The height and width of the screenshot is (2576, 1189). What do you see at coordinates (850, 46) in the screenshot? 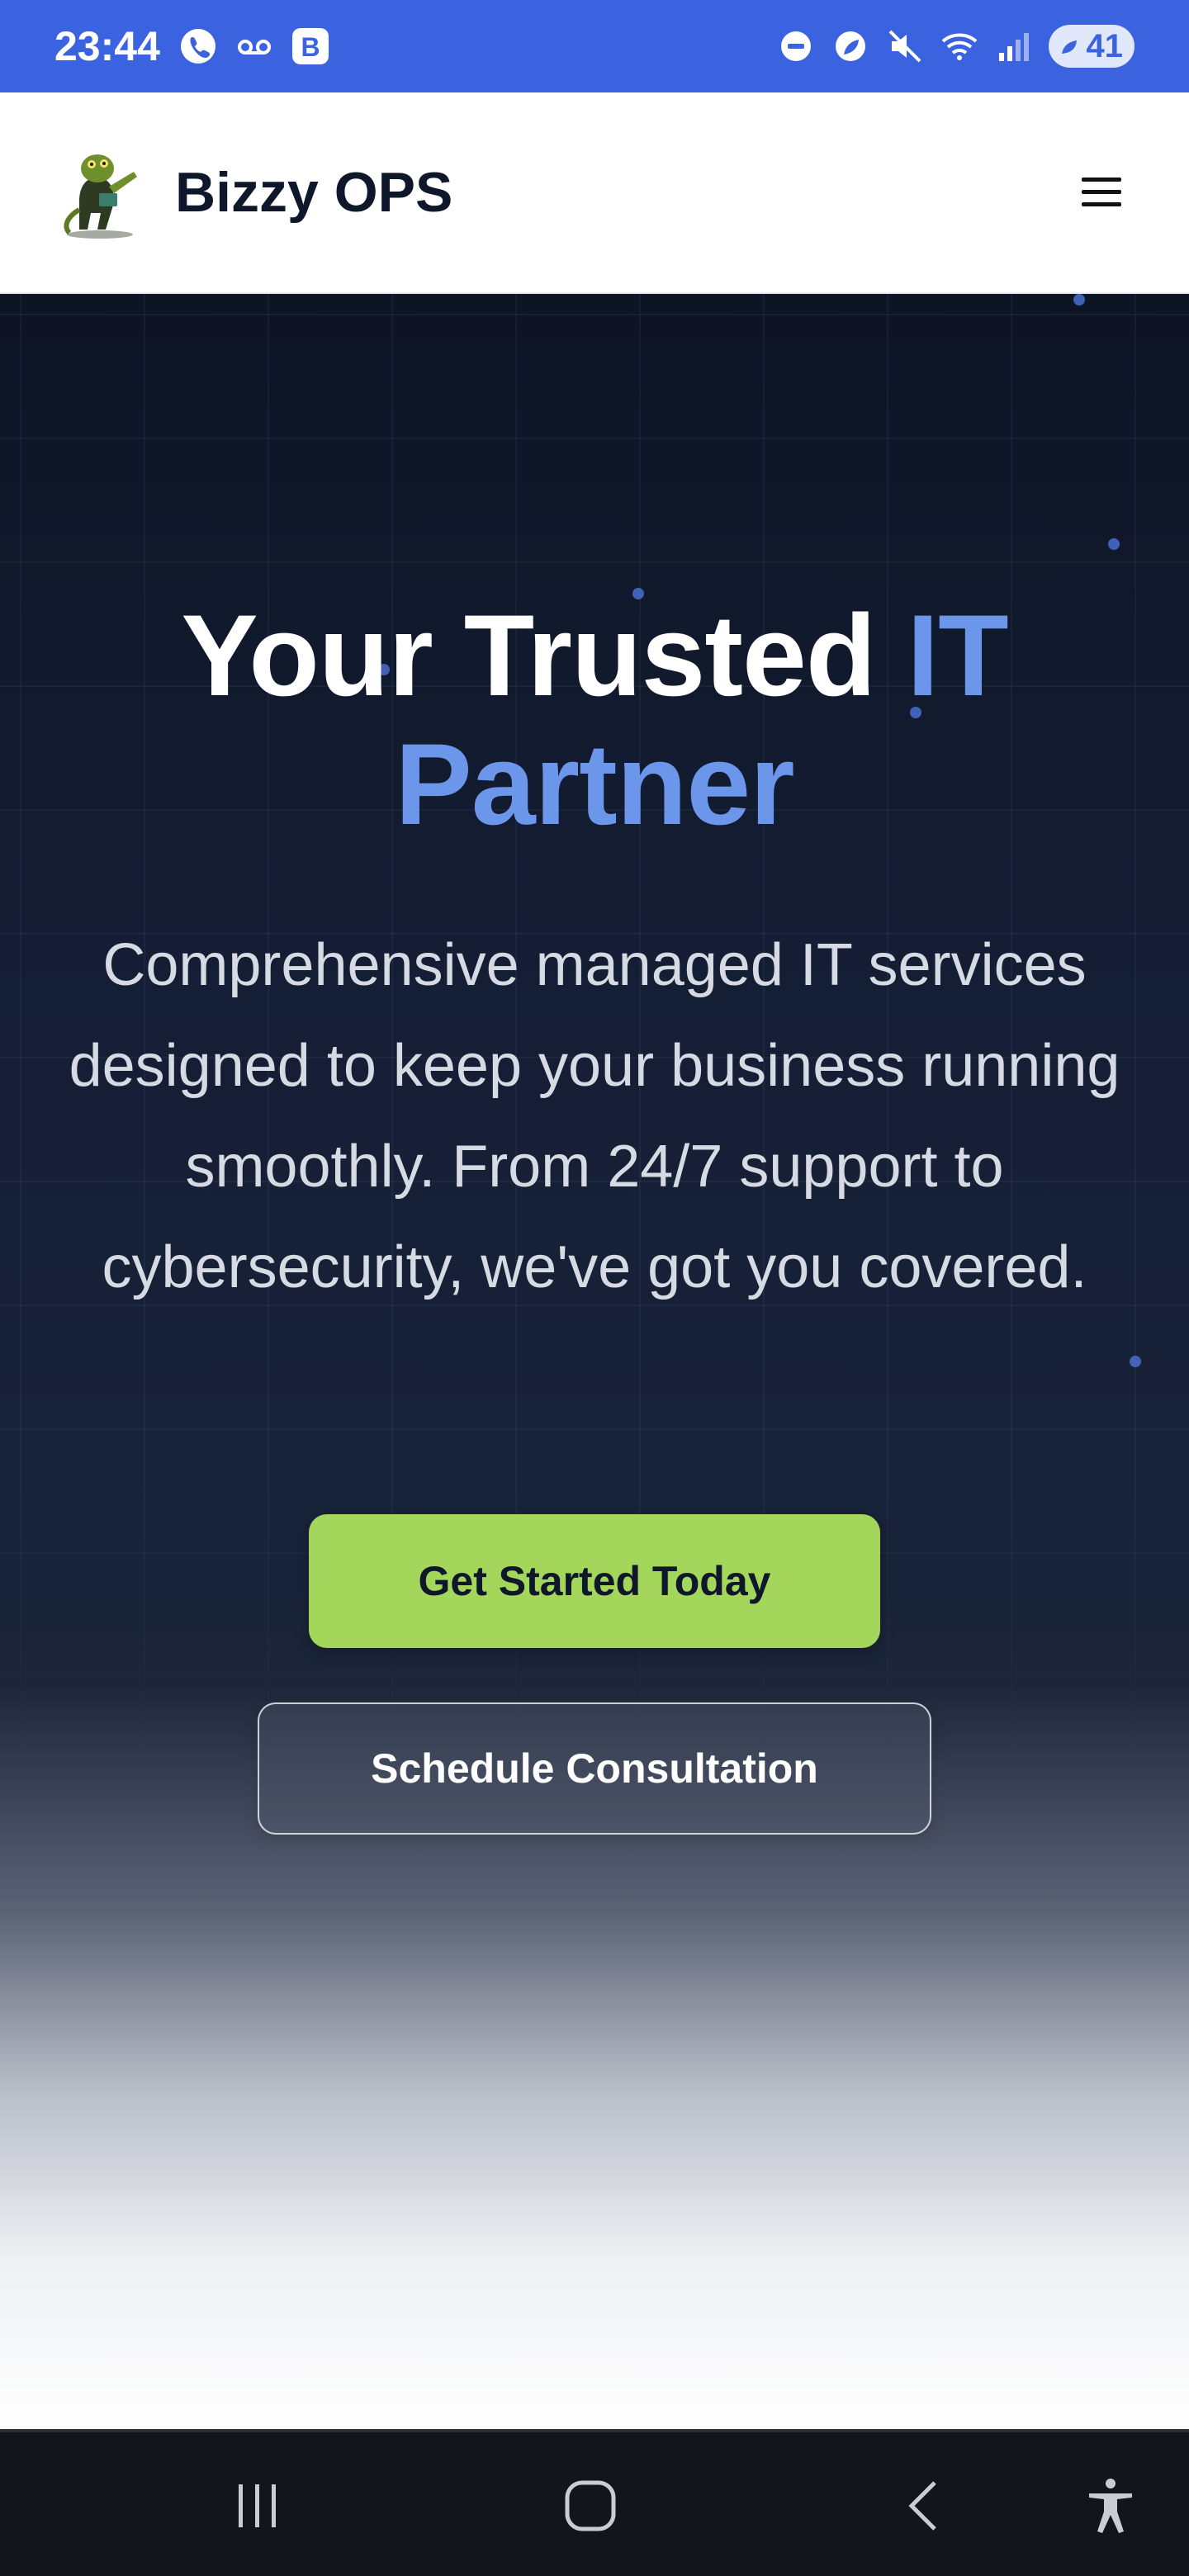
I see `leaf-icon` at bounding box center [850, 46].